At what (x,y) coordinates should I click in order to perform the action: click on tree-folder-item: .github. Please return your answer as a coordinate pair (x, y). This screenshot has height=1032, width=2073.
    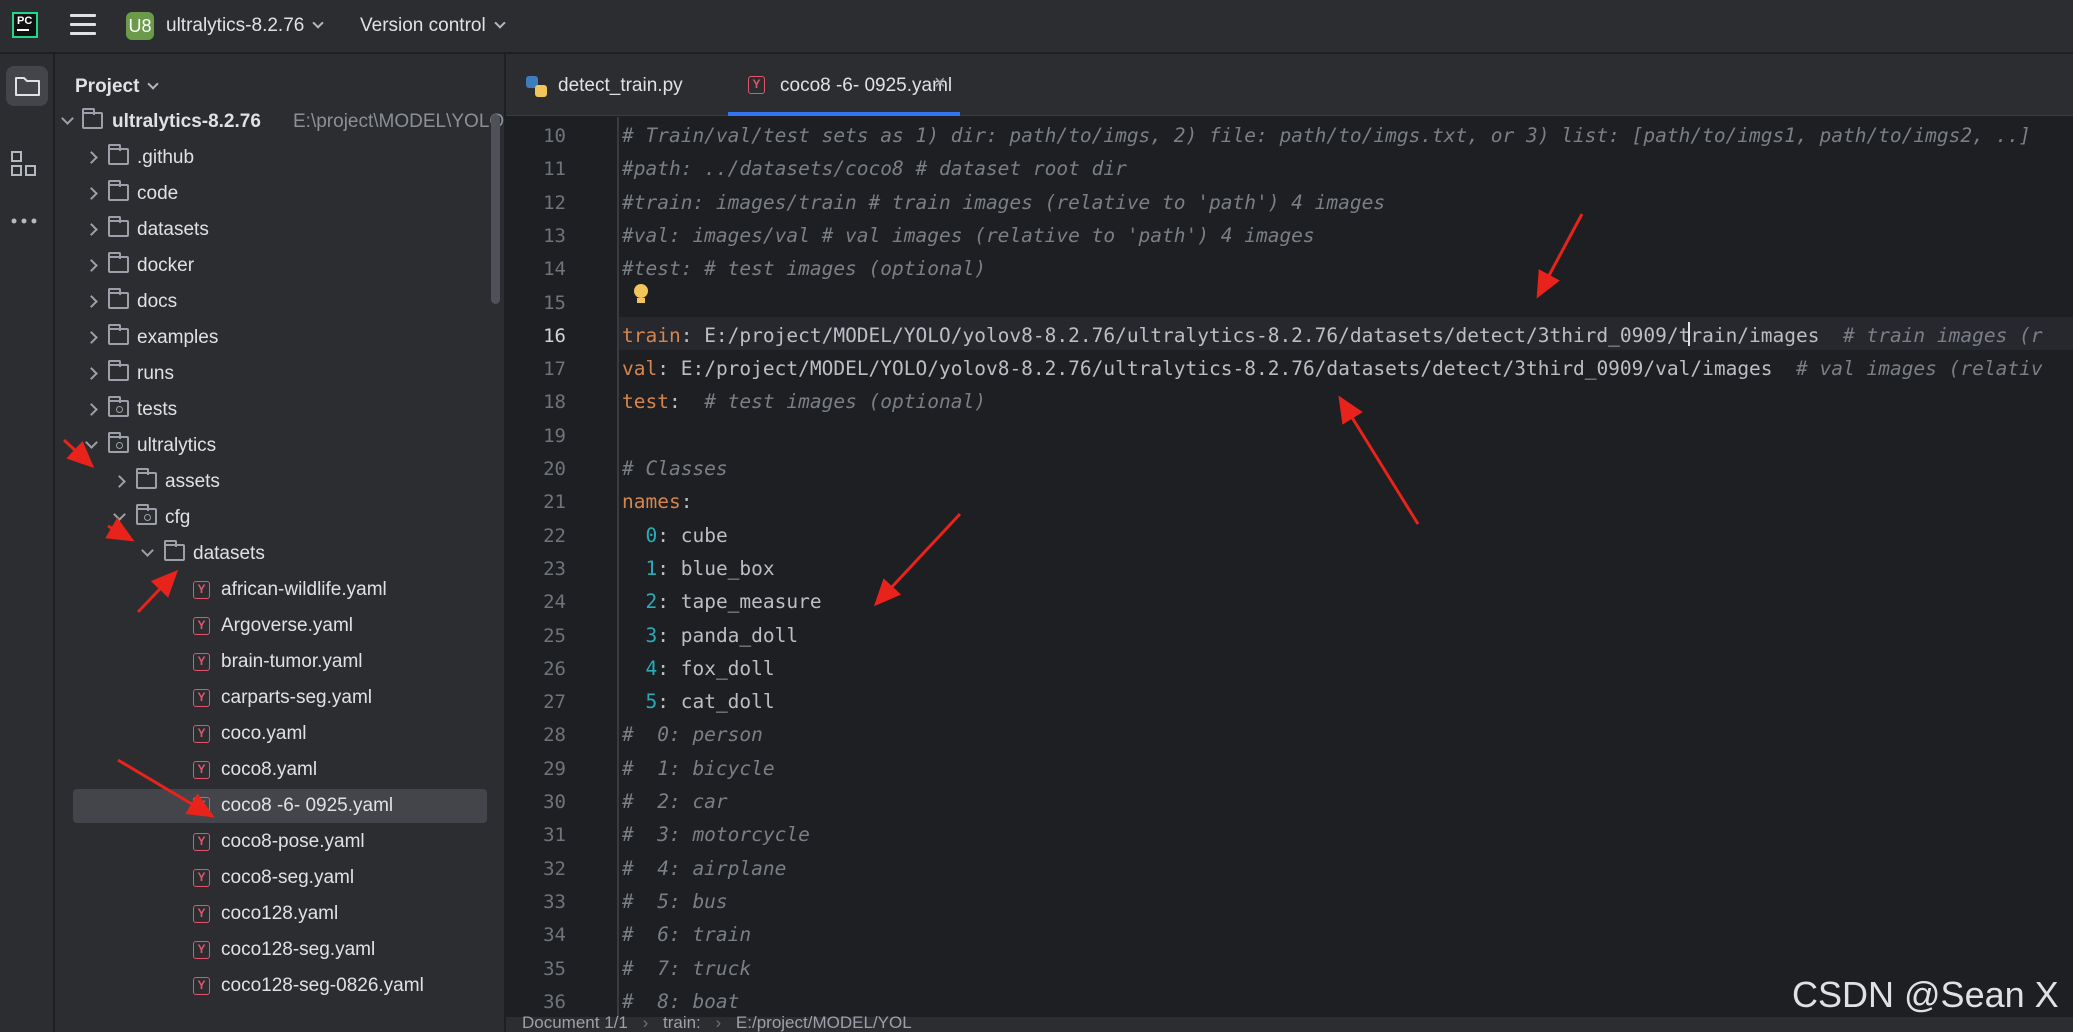
    Looking at the image, I should click on (279, 158).